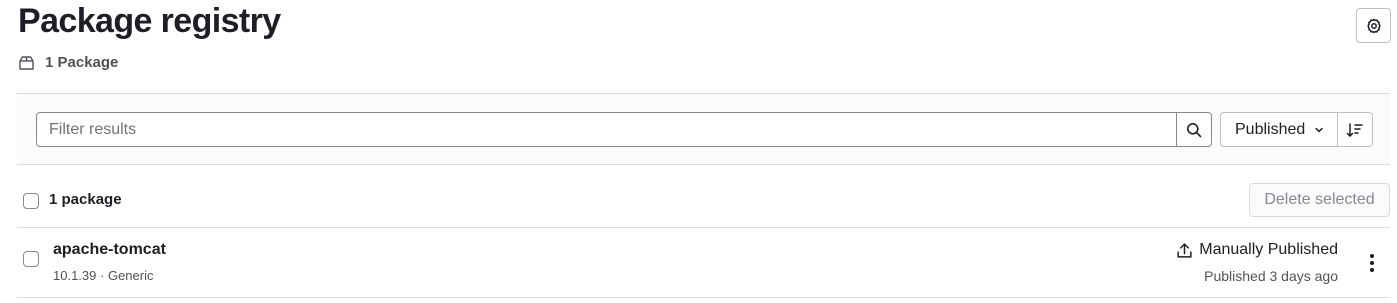  What do you see at coordinates (130, 275) in the screenshot?
I see `package-type: Generic` at bounding box center [130, 275].